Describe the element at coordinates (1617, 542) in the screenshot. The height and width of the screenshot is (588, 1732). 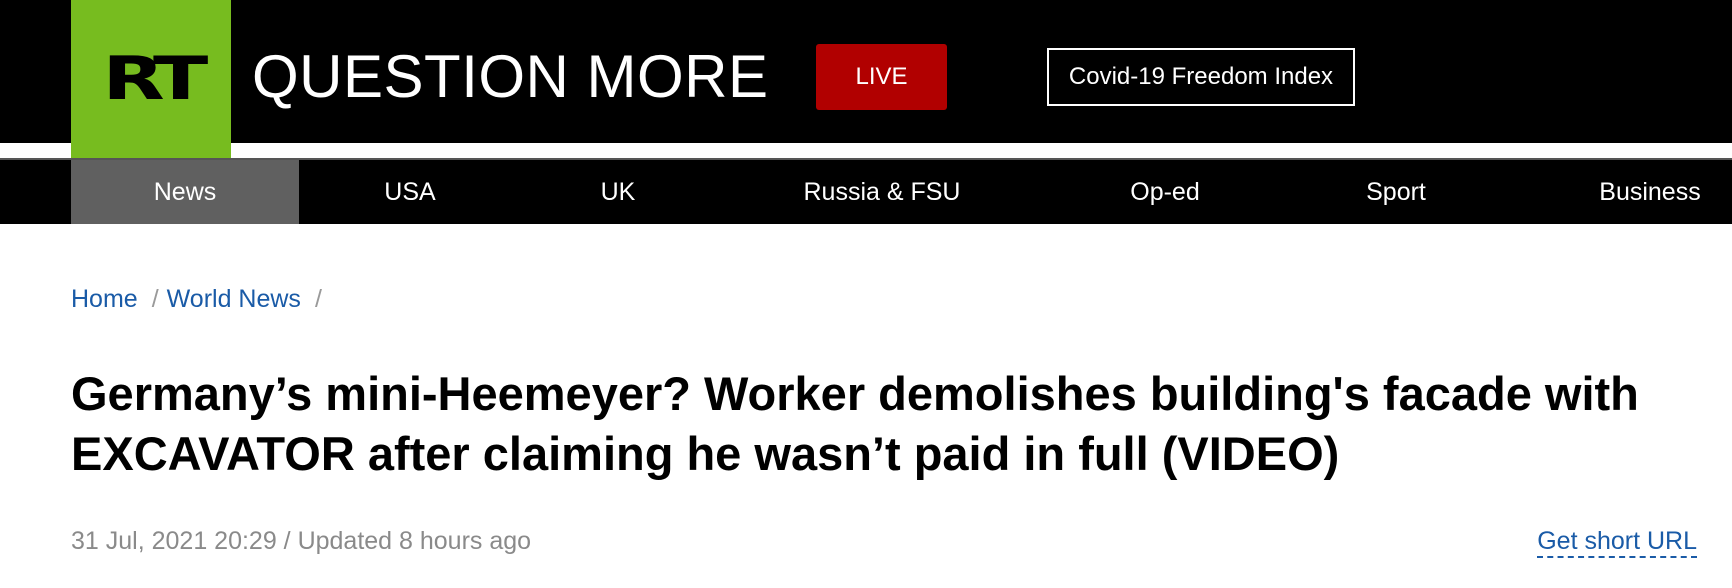
I see `get-short-url-link: Get short URL` at that location.